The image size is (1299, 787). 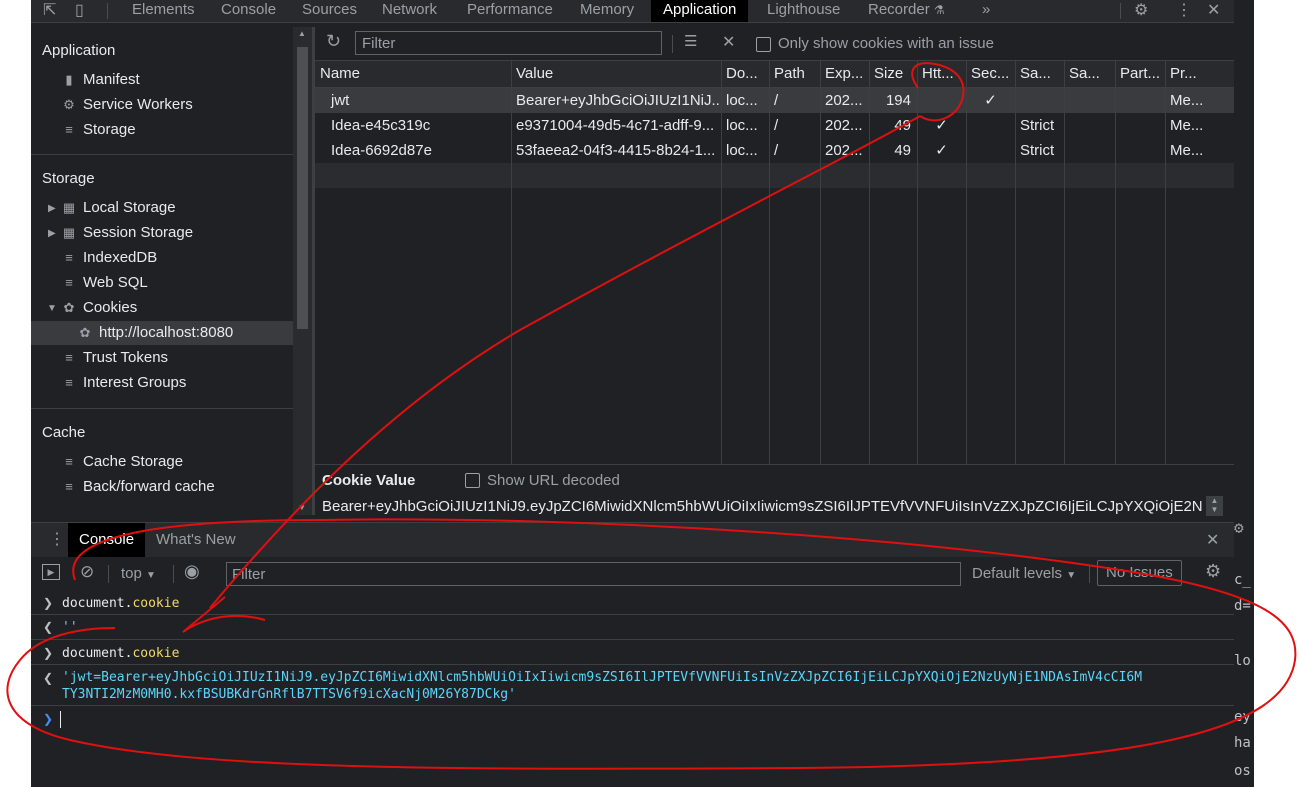 What do you see at coordinates (118, 208) in the screenshot?
I see `sidebar-item-local-storage: ▦ Local Storage` at bounding box center [118, 208].